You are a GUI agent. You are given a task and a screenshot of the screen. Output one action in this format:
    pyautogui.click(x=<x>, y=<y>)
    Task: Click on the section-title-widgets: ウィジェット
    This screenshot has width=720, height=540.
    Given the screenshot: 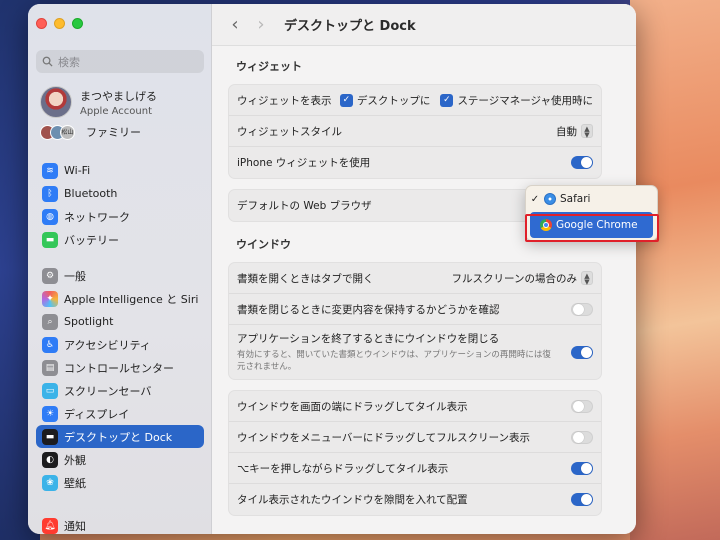 What is the action you would take?
    pyautogui.click(x=269, y=66)
    